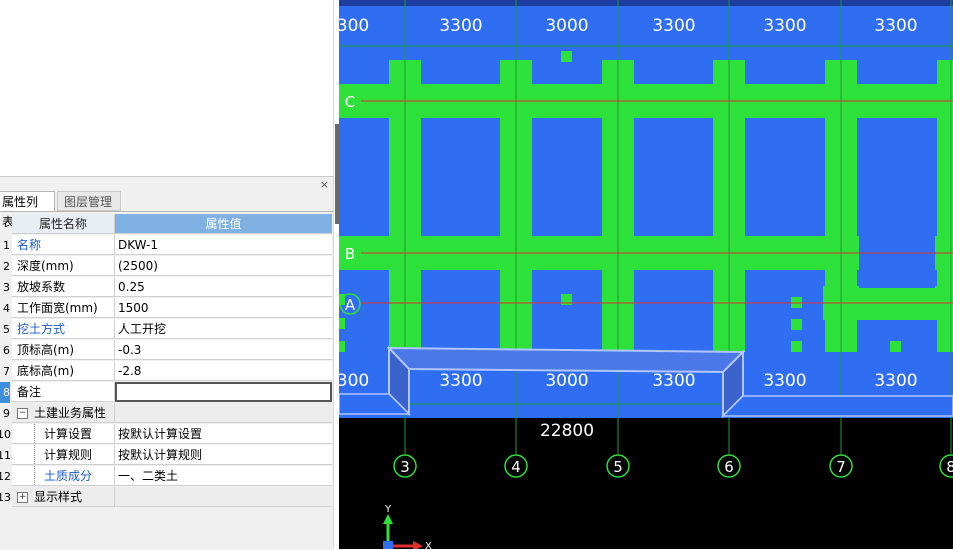  I want to click on table-row: 2 深度(mm) (2500), so click(166, 266).